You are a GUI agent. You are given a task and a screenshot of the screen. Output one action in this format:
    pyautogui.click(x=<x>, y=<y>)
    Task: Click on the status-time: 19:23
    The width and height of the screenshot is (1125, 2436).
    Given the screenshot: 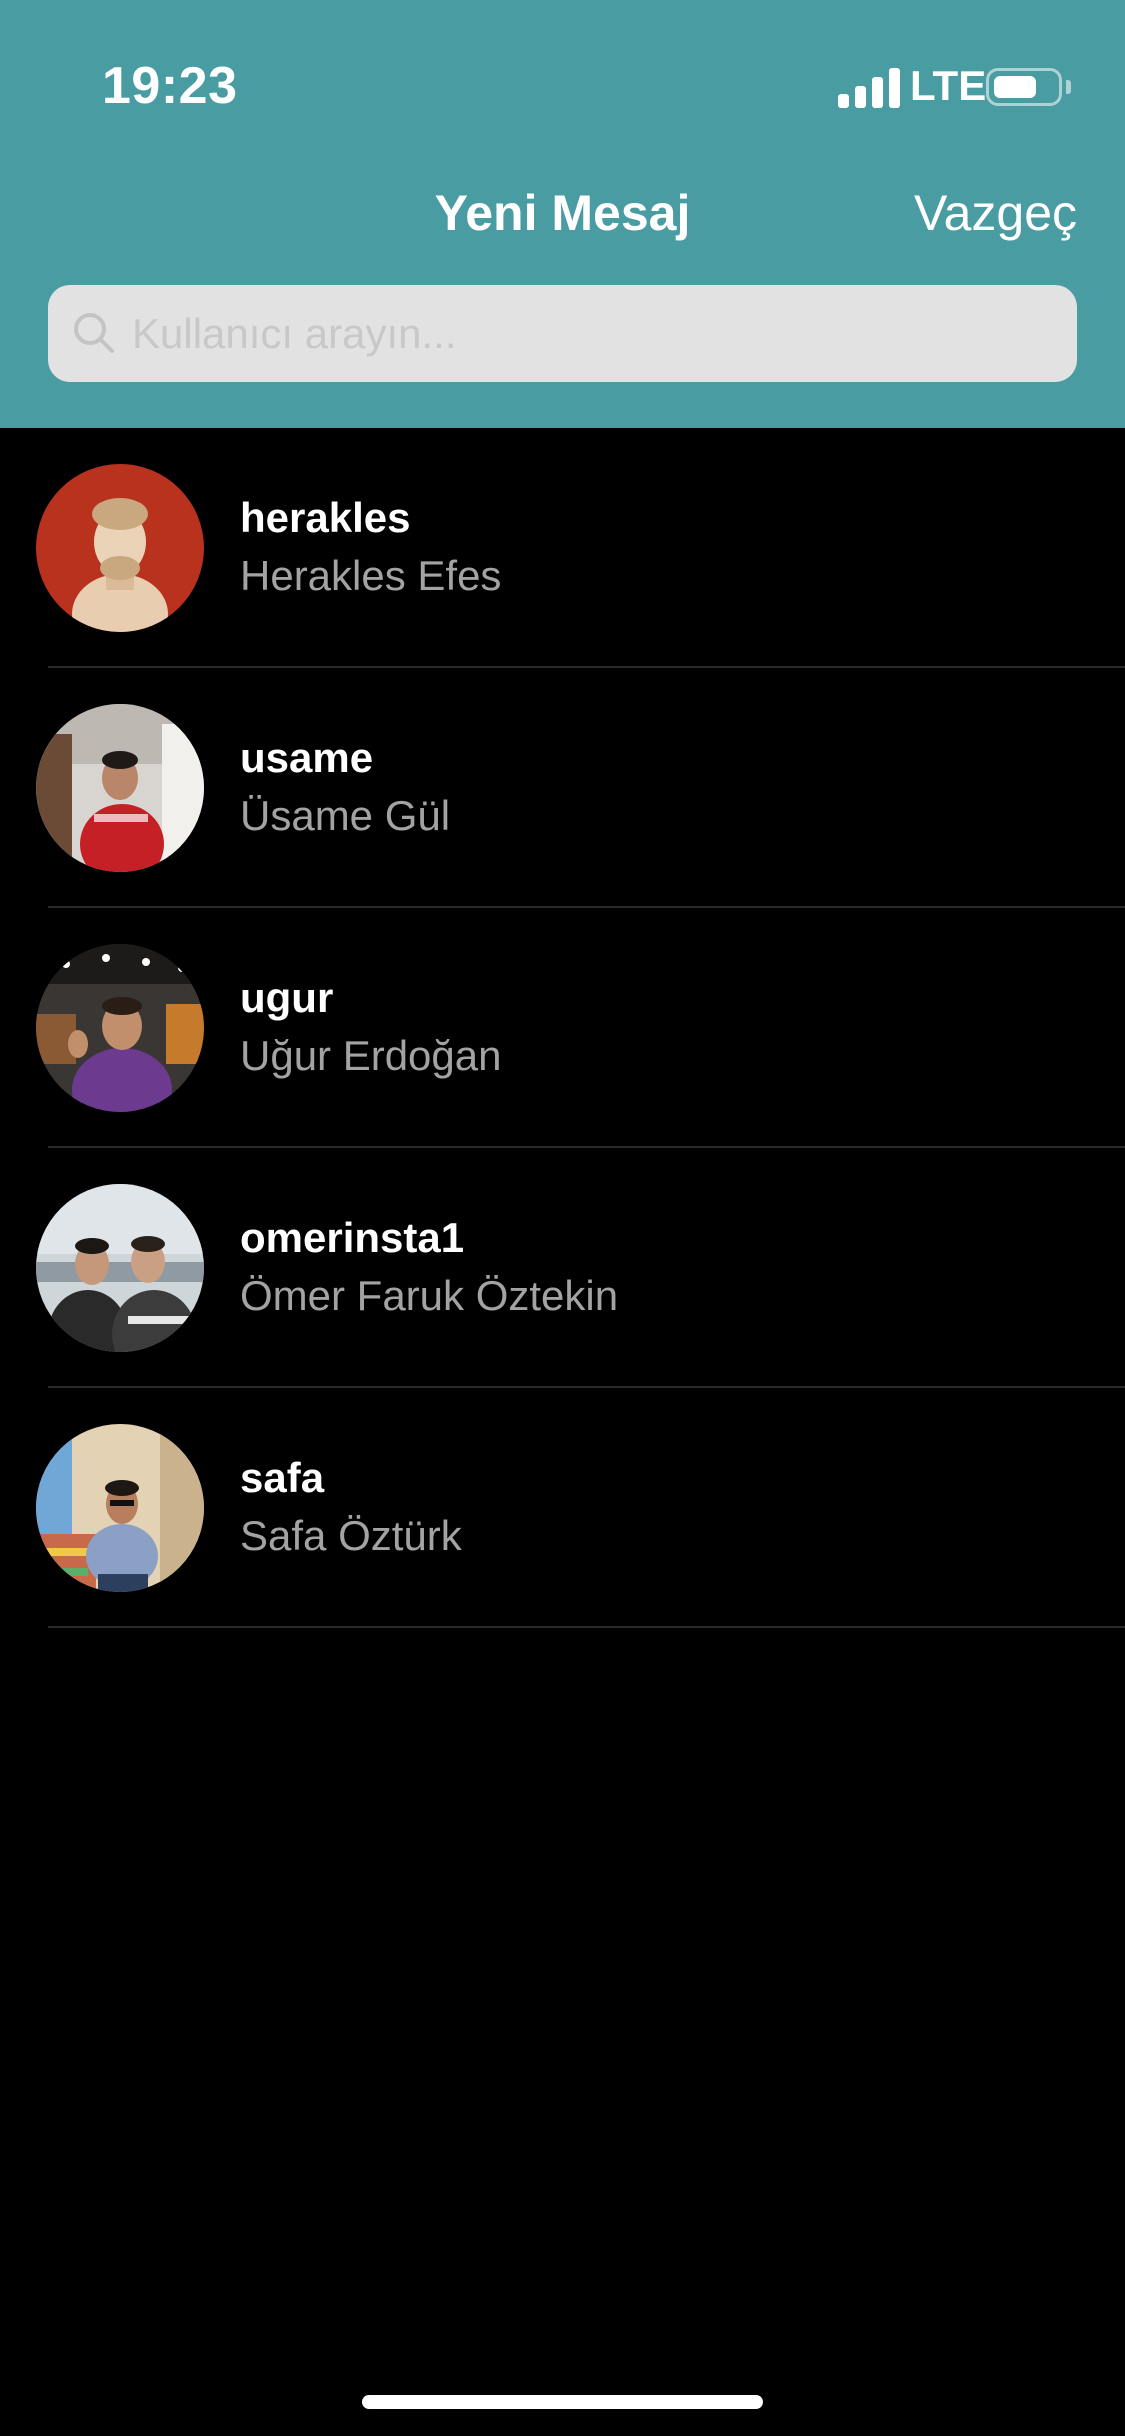 What is the action you would take?
    pyautogui.click(x=170, y=86)
    